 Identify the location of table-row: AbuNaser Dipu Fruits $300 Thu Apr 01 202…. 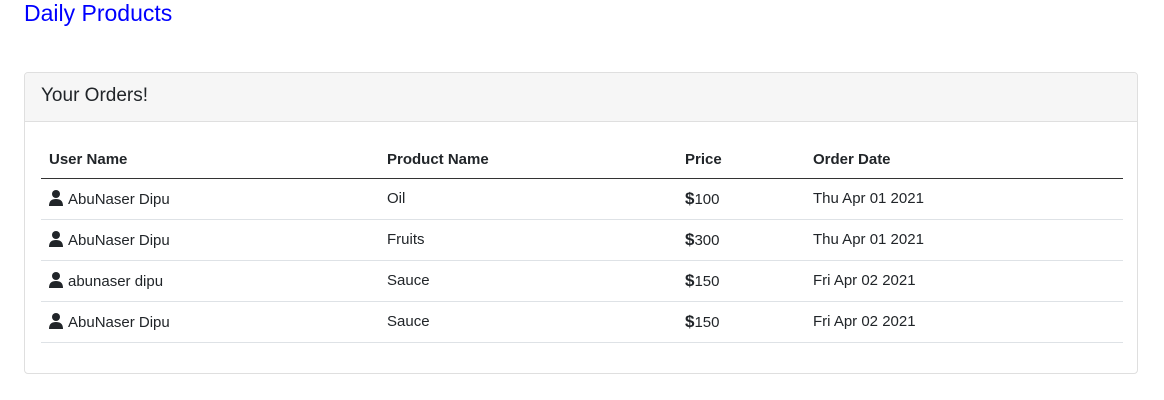
(582, 240).